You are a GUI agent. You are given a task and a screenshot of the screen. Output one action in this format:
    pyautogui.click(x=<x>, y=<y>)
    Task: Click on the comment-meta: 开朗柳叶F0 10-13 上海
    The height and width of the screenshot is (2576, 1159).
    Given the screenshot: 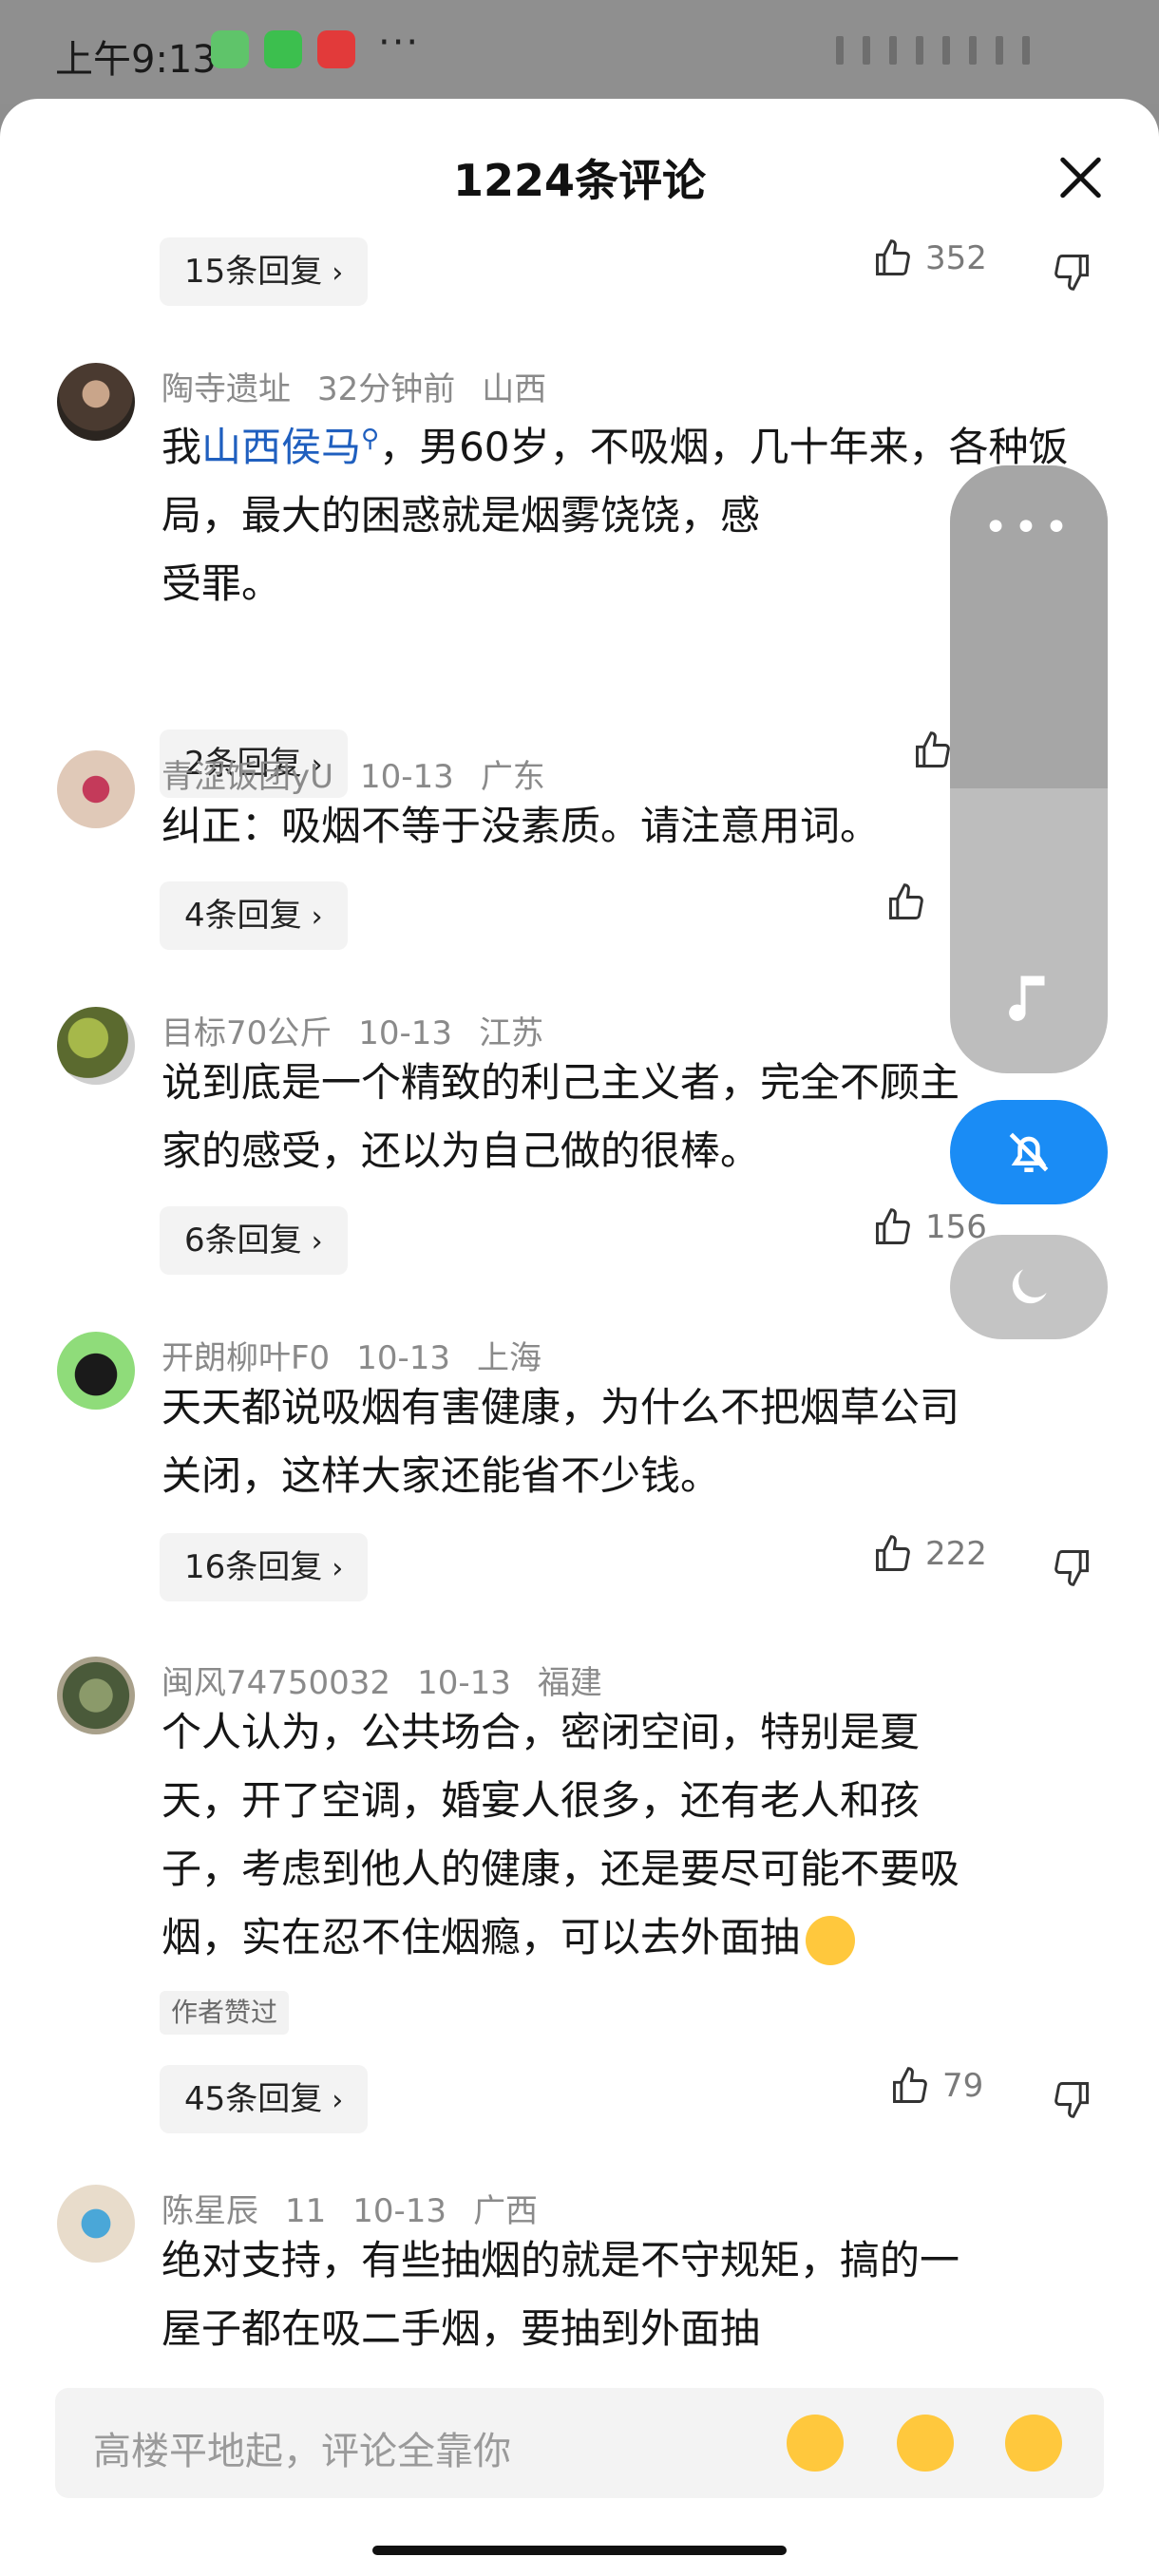 What is the action you would take?
    pyautogui.click(x=352, y=1358)
    